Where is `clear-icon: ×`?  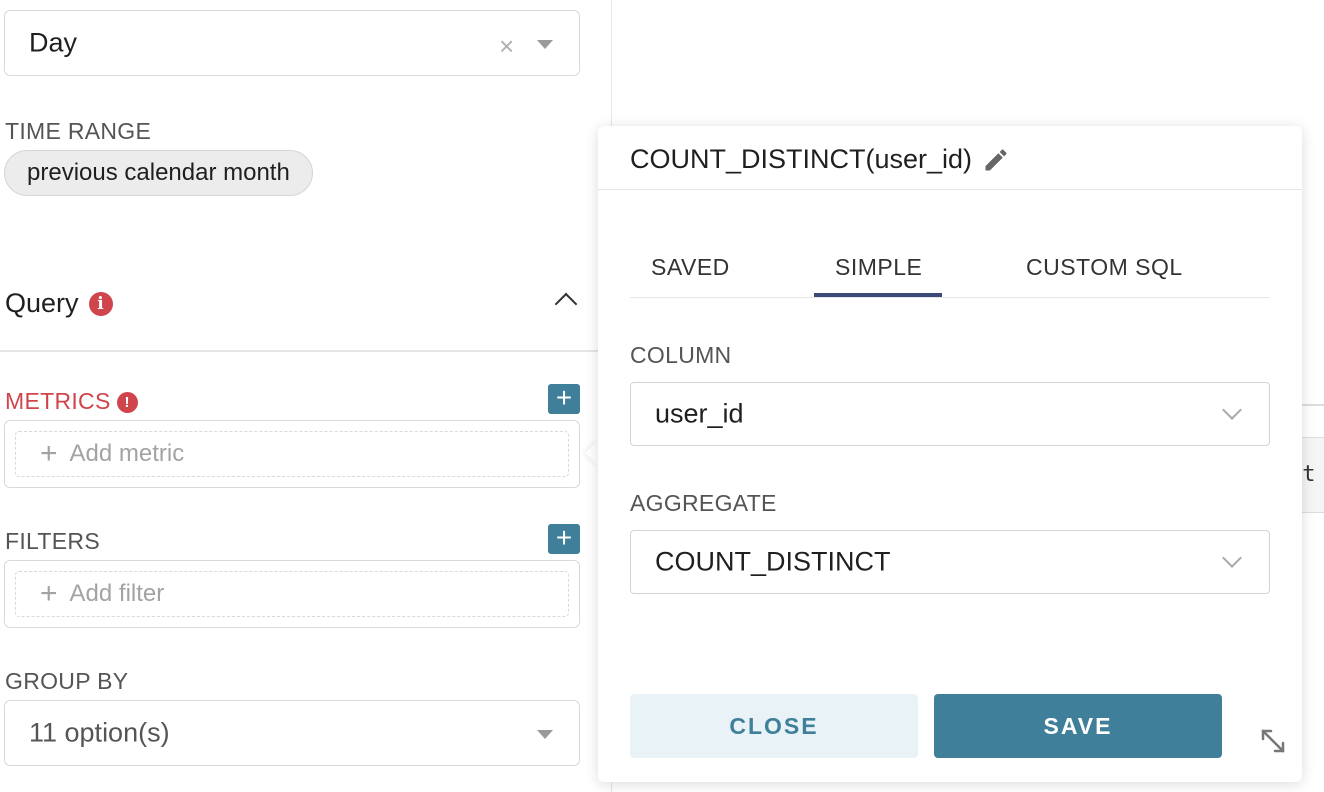 clear-icon: × is located at coordinates (506, 46).